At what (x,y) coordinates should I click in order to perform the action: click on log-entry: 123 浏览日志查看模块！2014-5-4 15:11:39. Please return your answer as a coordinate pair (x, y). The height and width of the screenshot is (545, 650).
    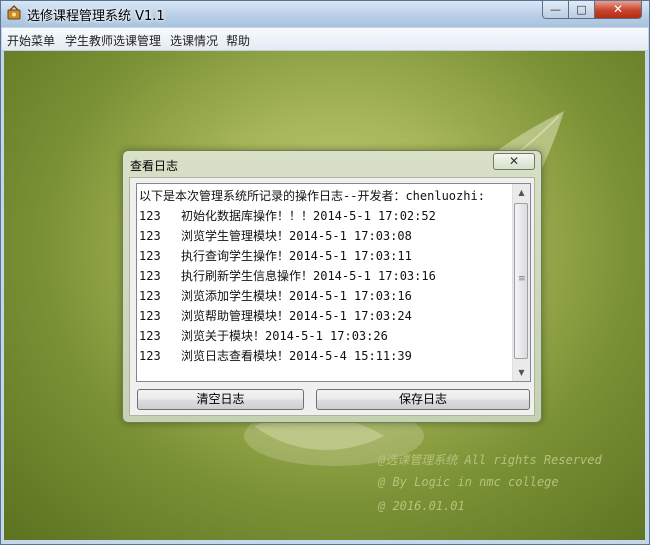
    Looking at the image, I should click on (326, 356).